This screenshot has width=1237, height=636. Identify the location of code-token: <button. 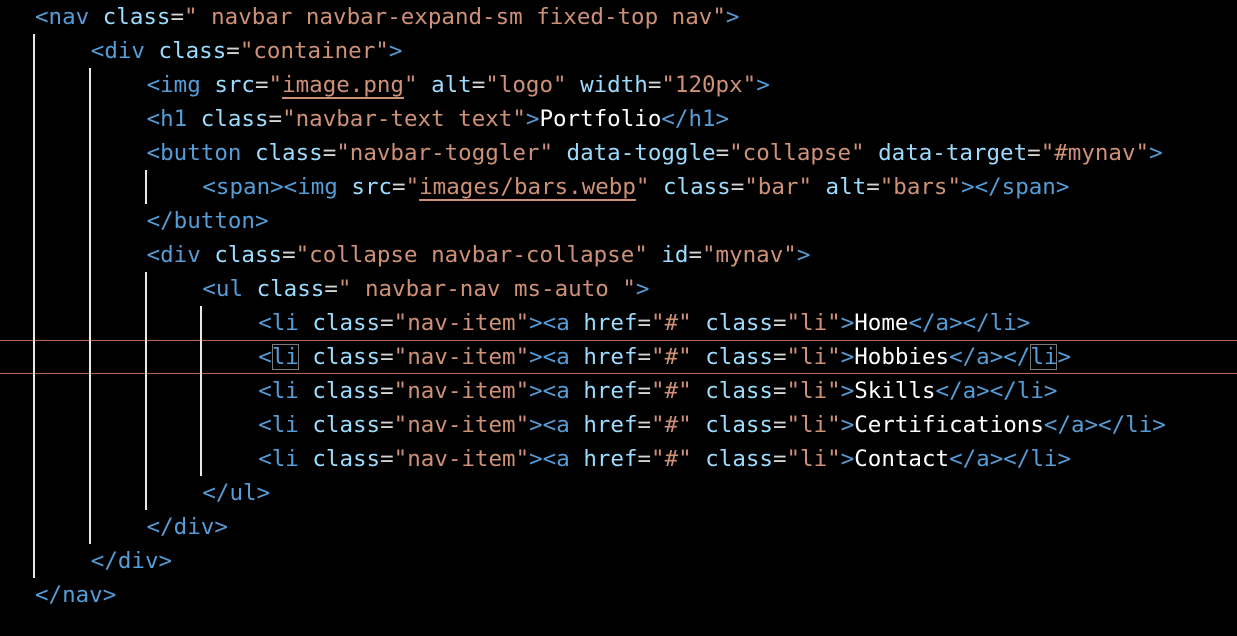
(200, 153).